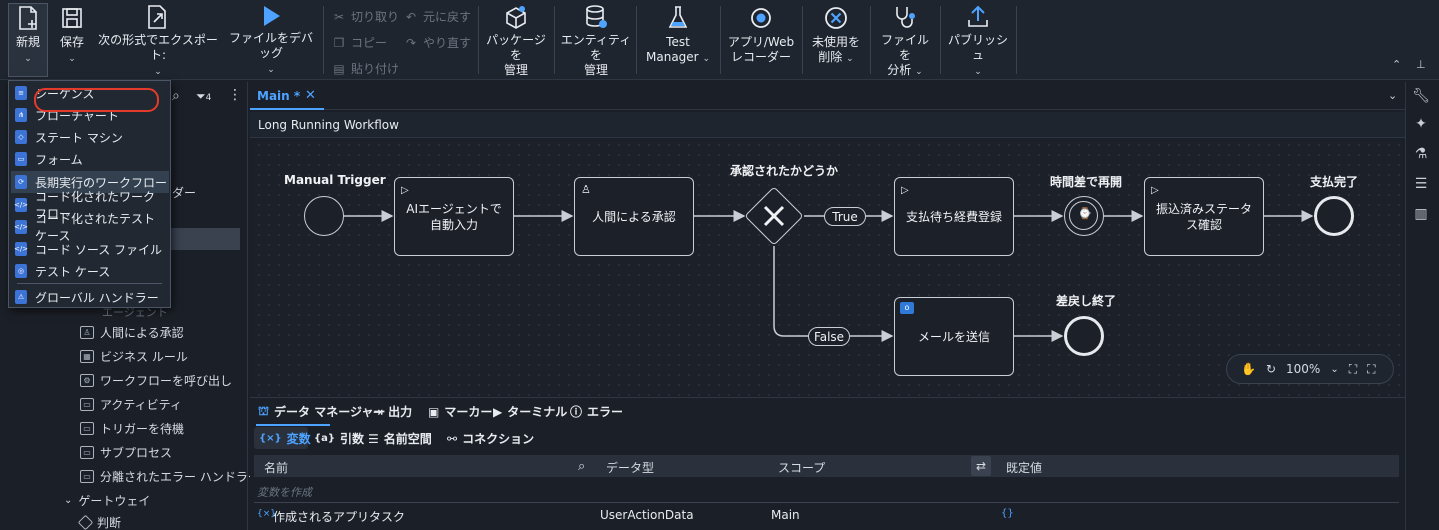 This screenshot has height=530, width=1439. I want to click on table-row: {×} 作成されるアプリタスク UserActionData Main {}, so click(826, 516).